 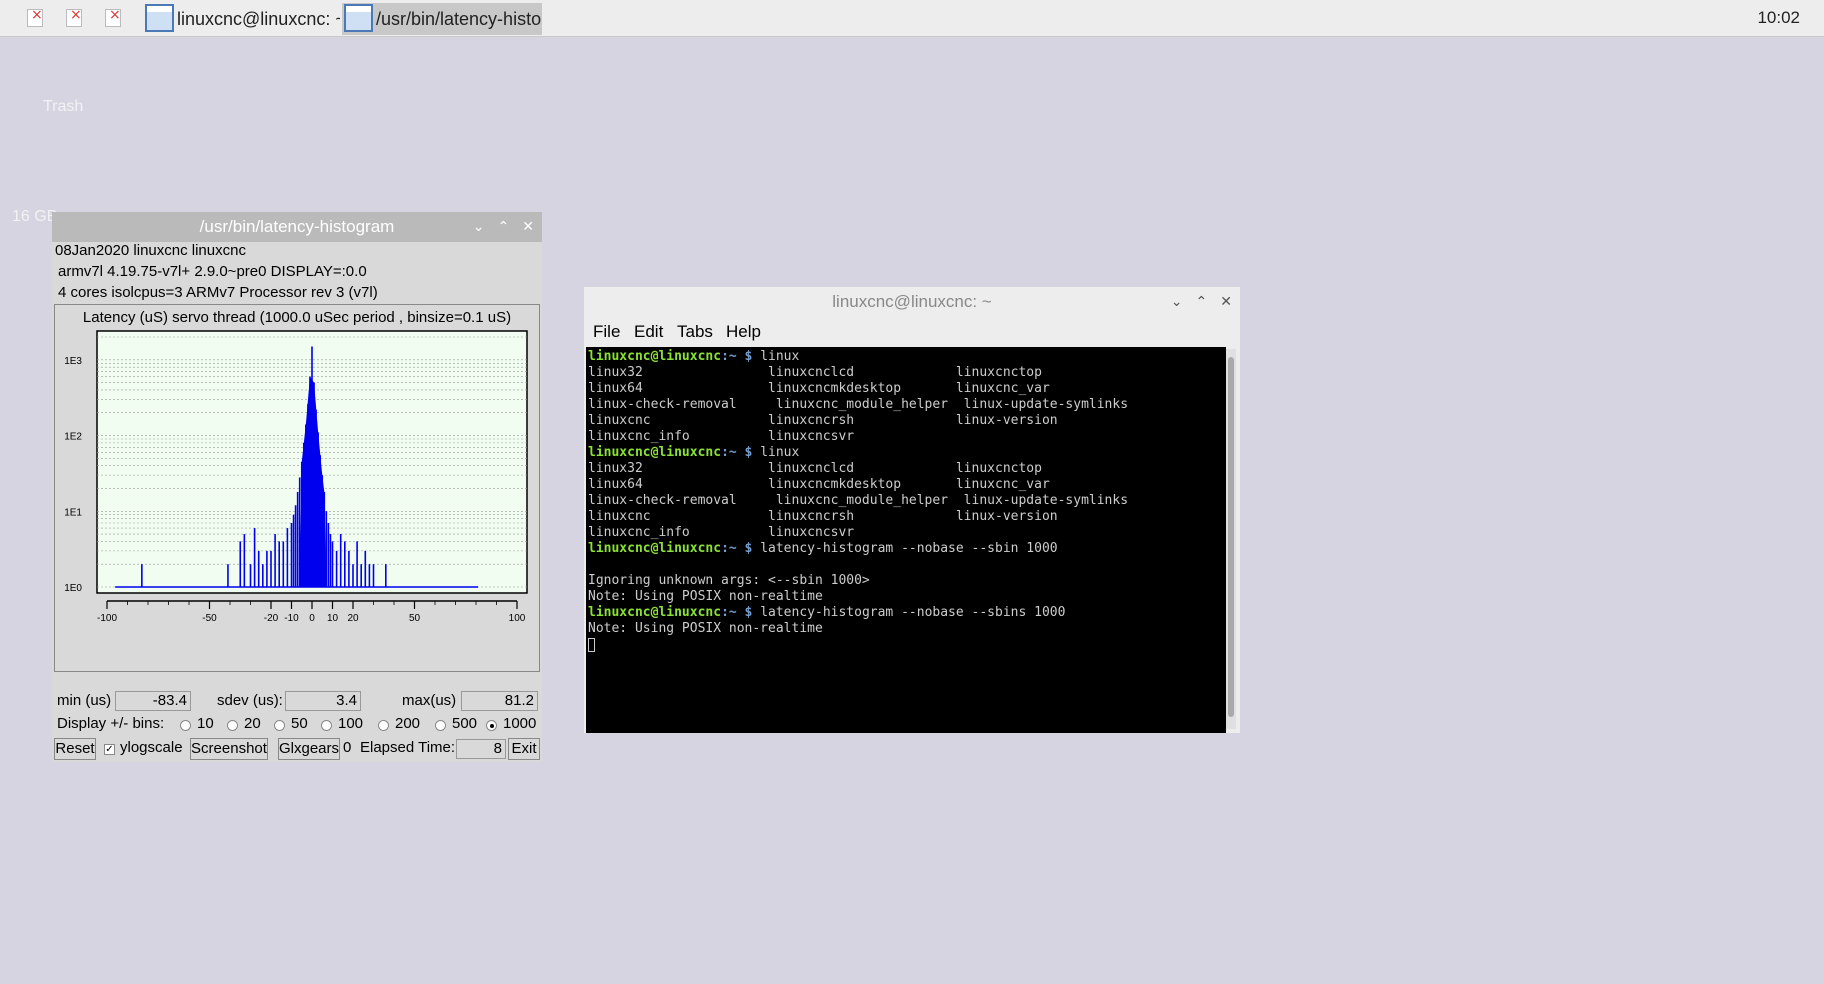 What do you see at coordinates (75, 749) in the screenshot?
I see `reset-button: Reset` at bounding box center [75, 749].